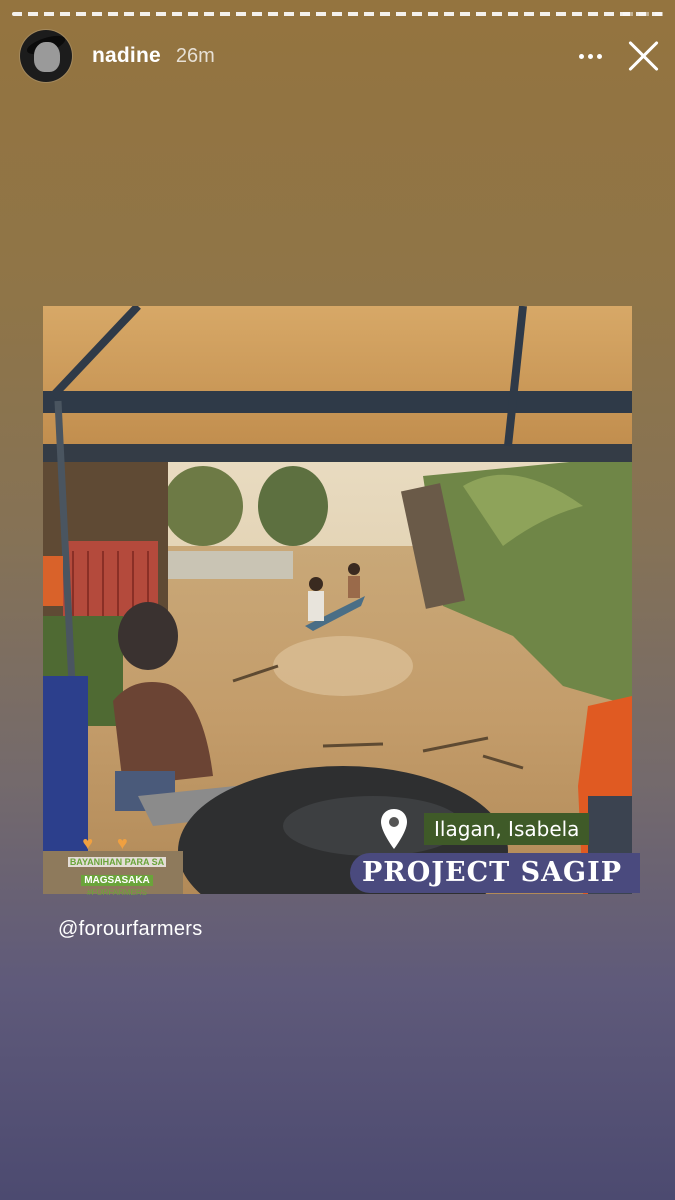 This screenshot has height=1200, width=675. What do you see at coordinates (46, 56) in the screenshot?
I see `avatar` at bounding box center [46, 56].